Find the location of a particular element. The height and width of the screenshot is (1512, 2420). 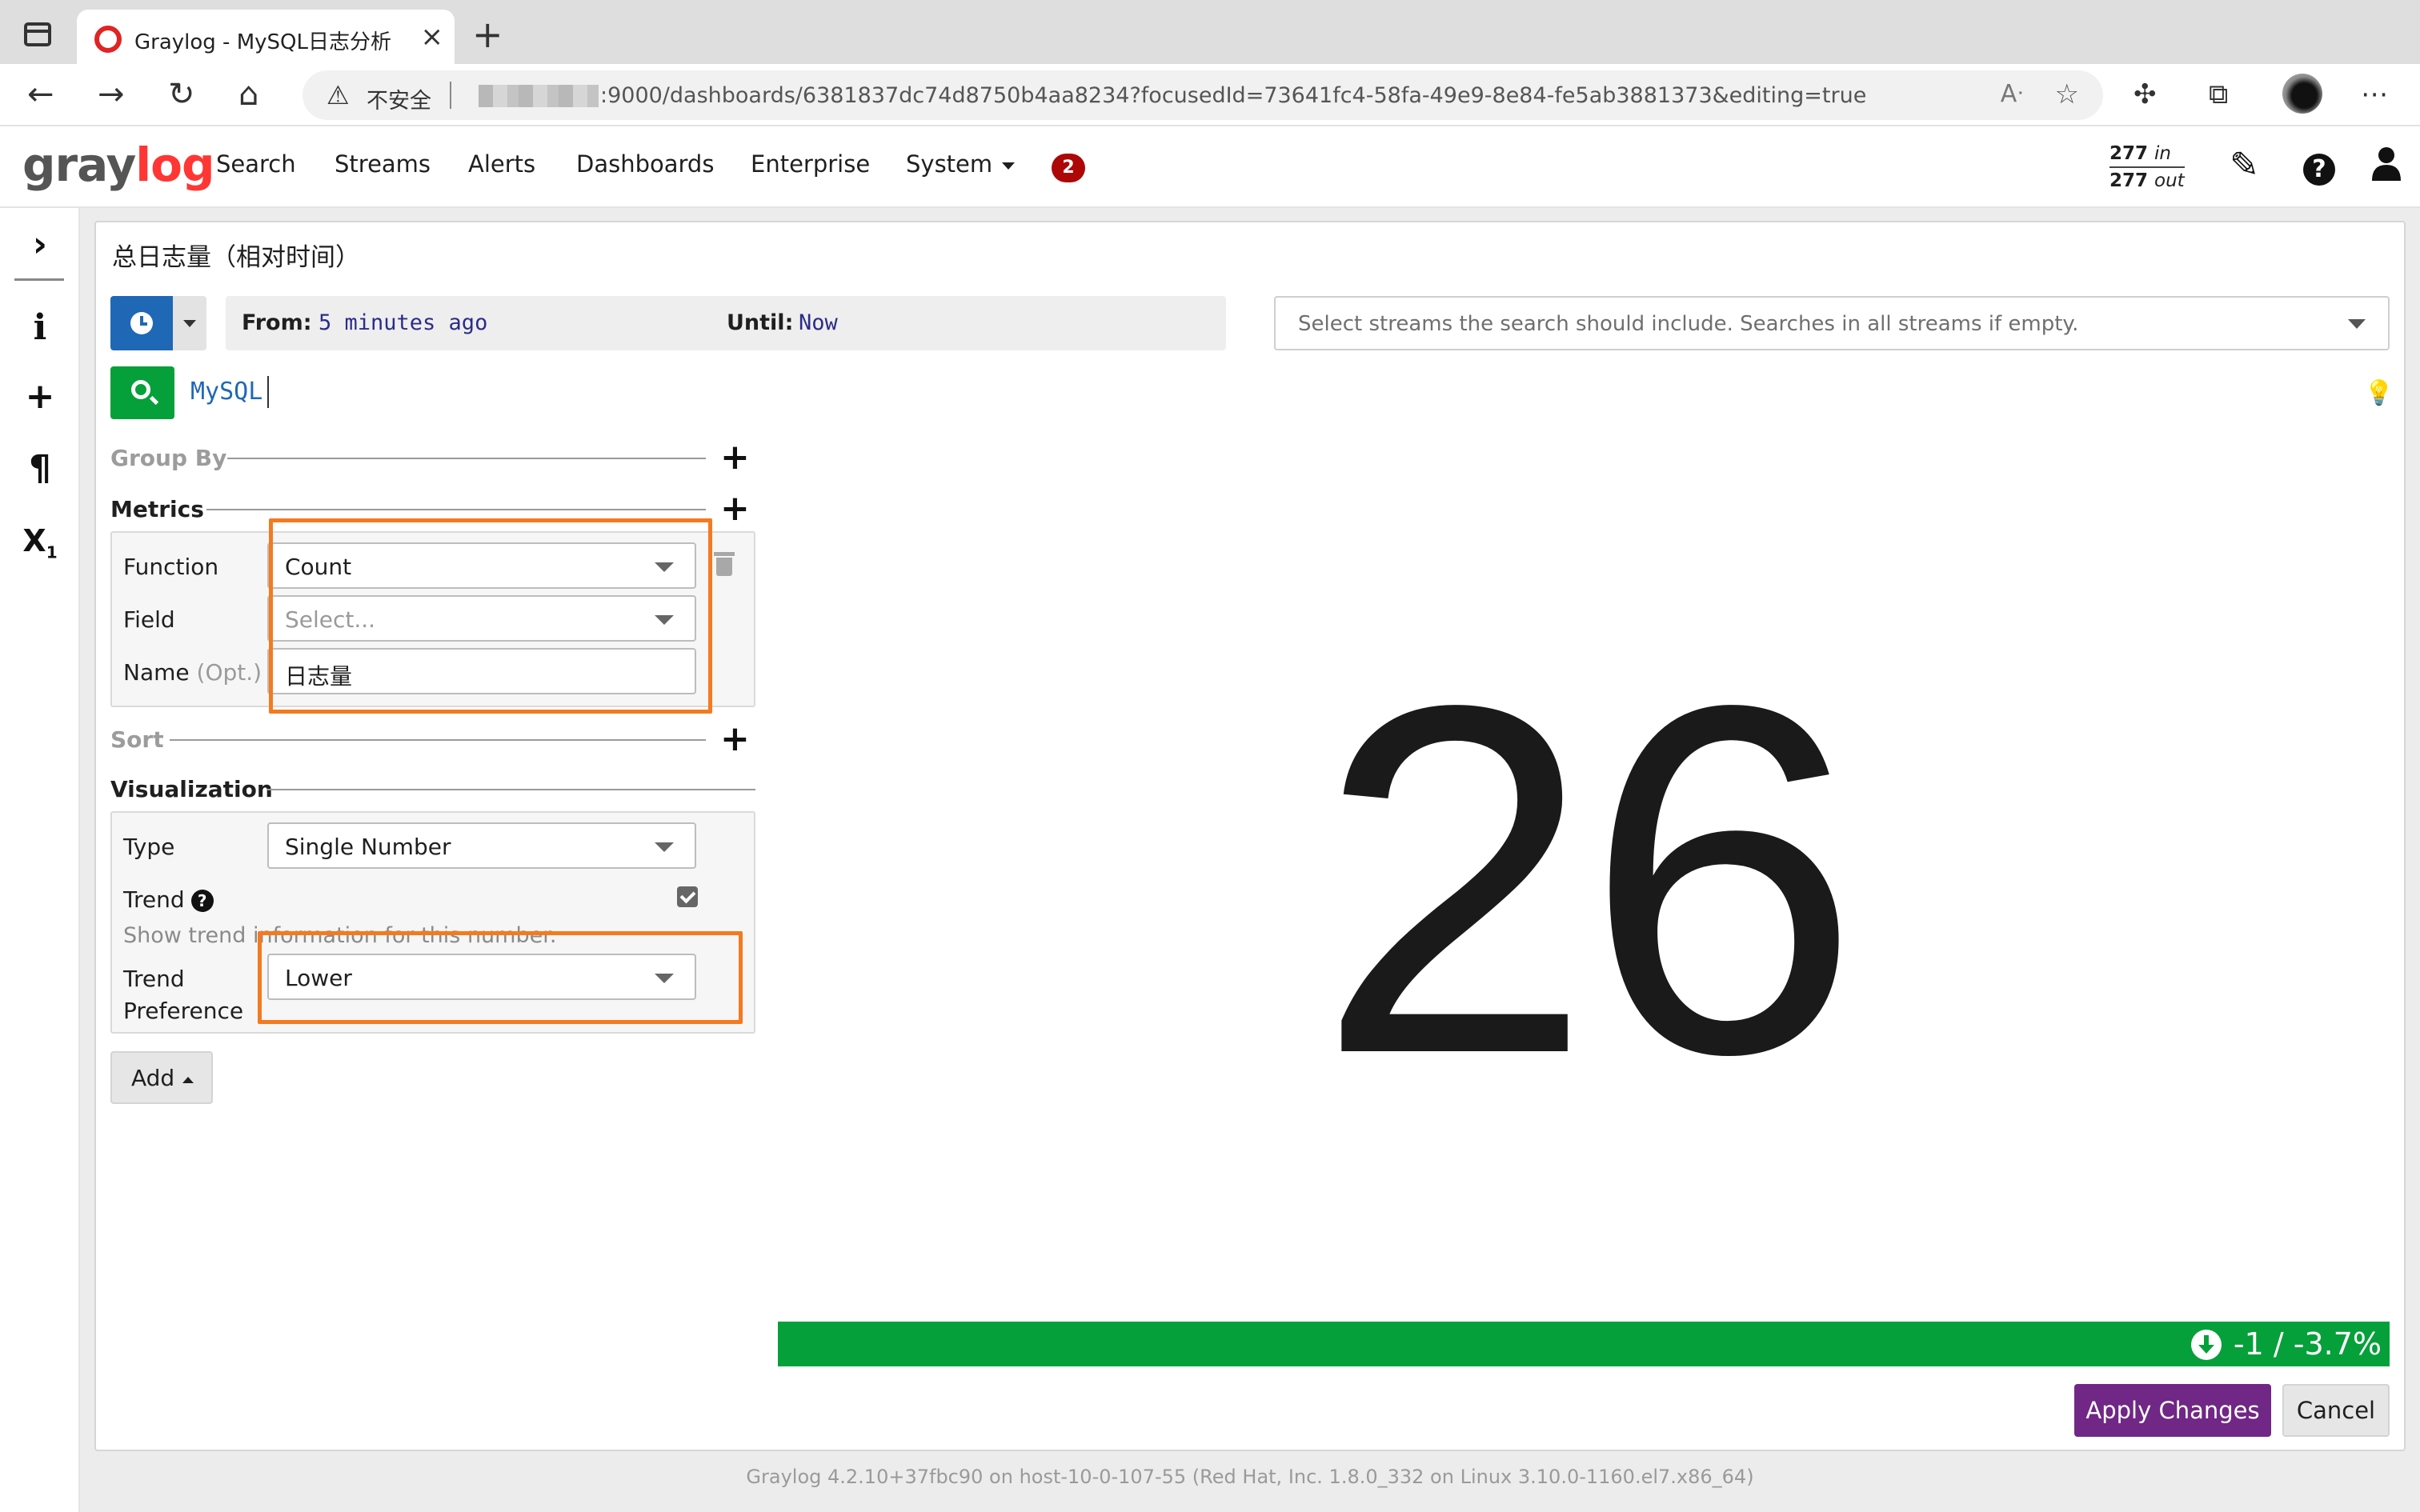

widget-title: 总日志量（相对时间） is located at coordinates (236, 255).